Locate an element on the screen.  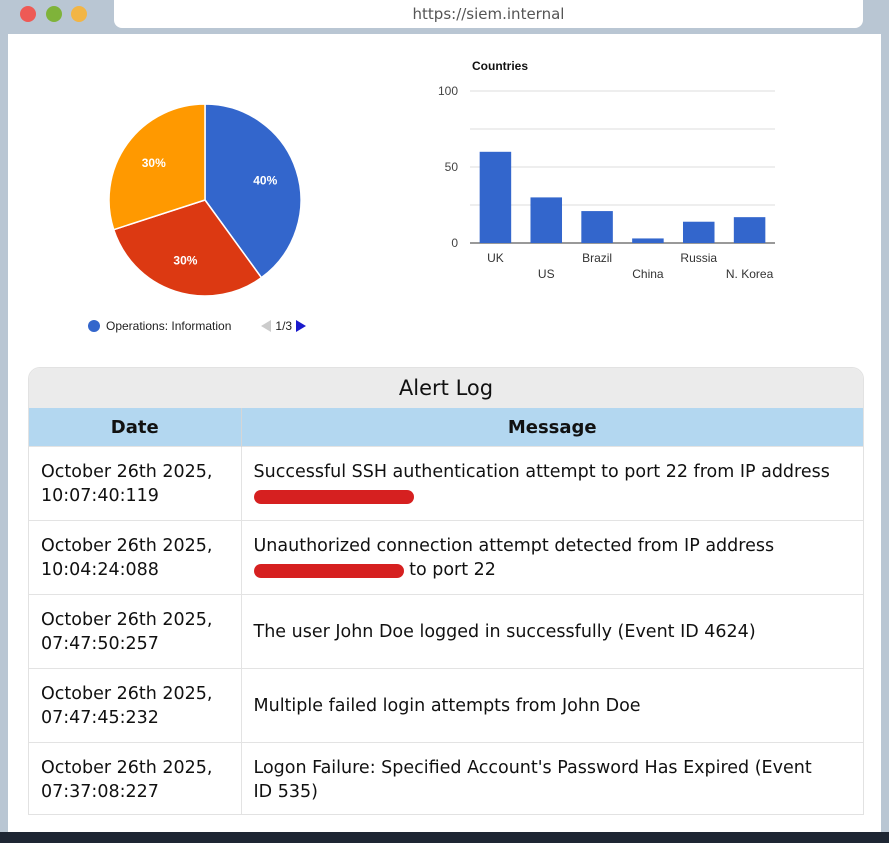
window-frame-left is located at coordinates (4, 433).